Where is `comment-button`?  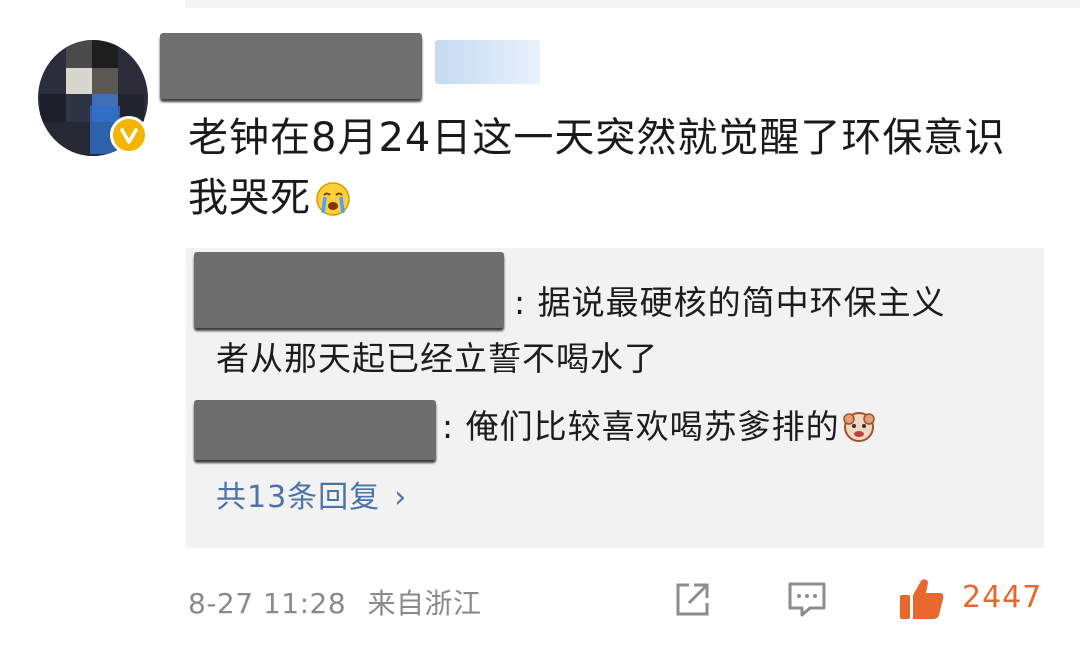 comment-button is located at coordinates (807, 602).